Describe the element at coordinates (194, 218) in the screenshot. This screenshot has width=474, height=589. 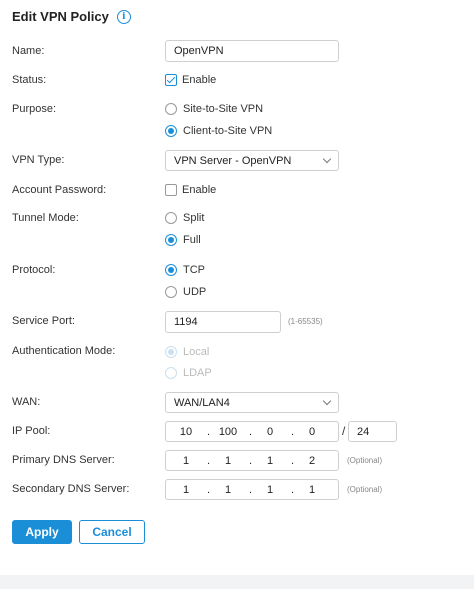
I see `tunnel-option-label: Split` at that location.